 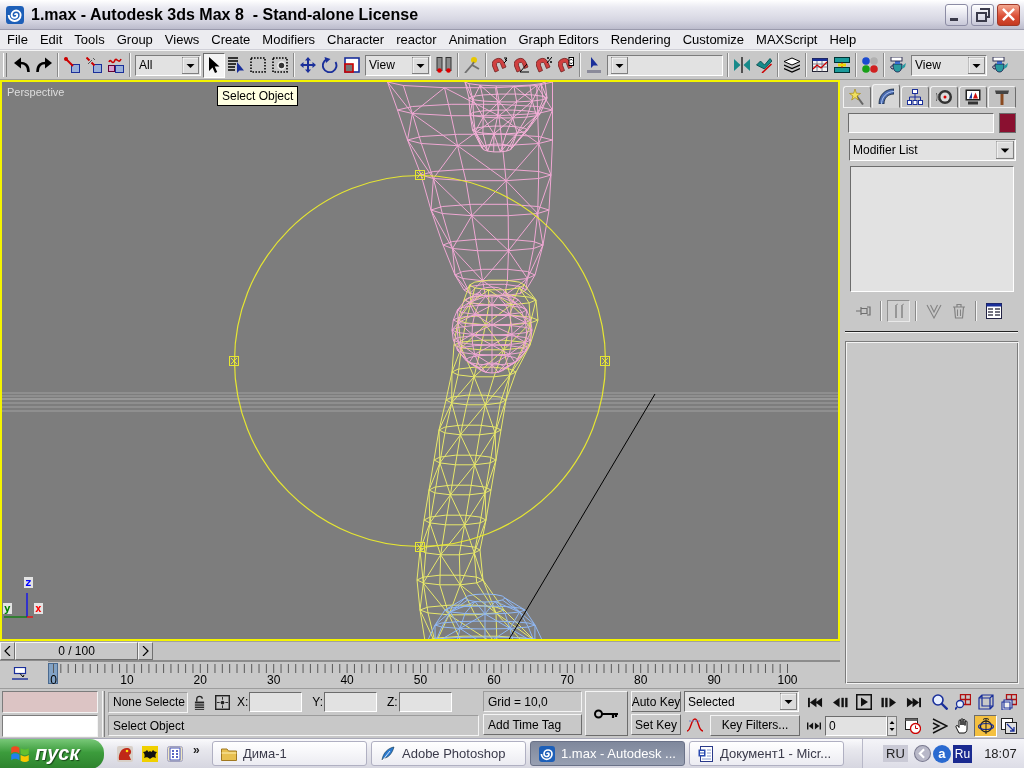 I want to click on select-object-button, so click(x=214, y=65).